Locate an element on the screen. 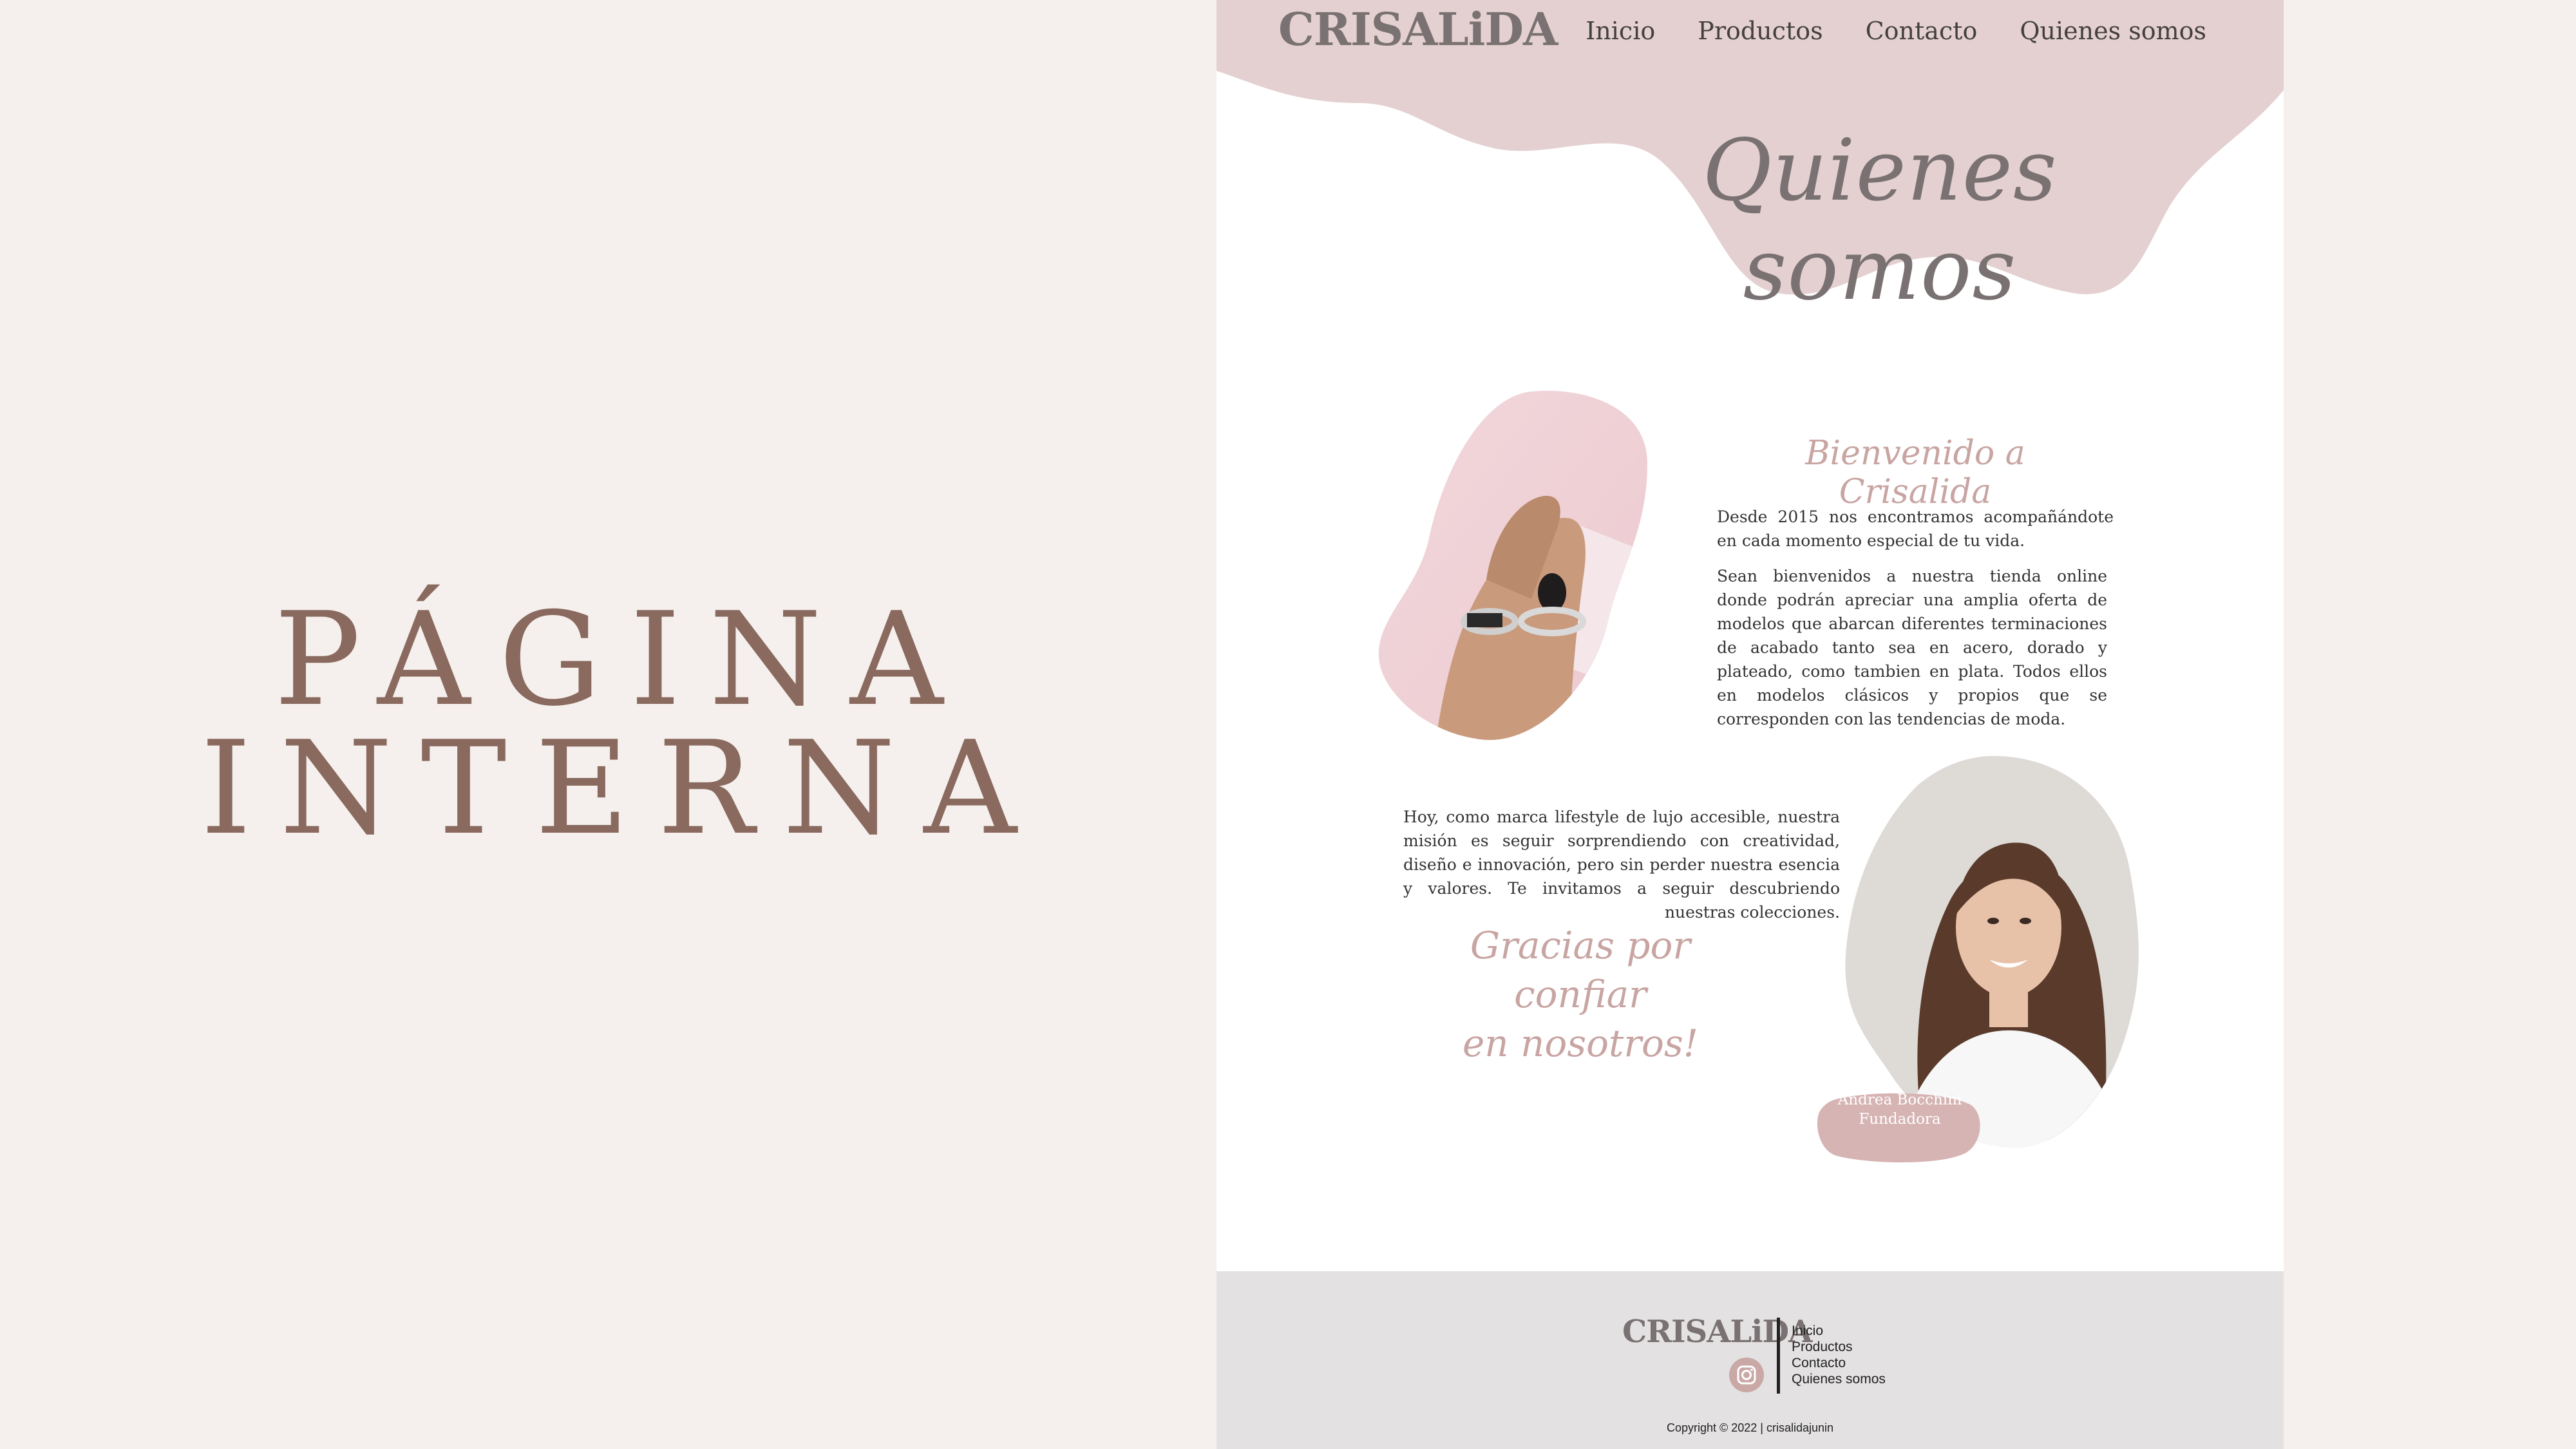  thanks-message: Gracias por confiar en nosotros! is located at coordinates (1580, 995).